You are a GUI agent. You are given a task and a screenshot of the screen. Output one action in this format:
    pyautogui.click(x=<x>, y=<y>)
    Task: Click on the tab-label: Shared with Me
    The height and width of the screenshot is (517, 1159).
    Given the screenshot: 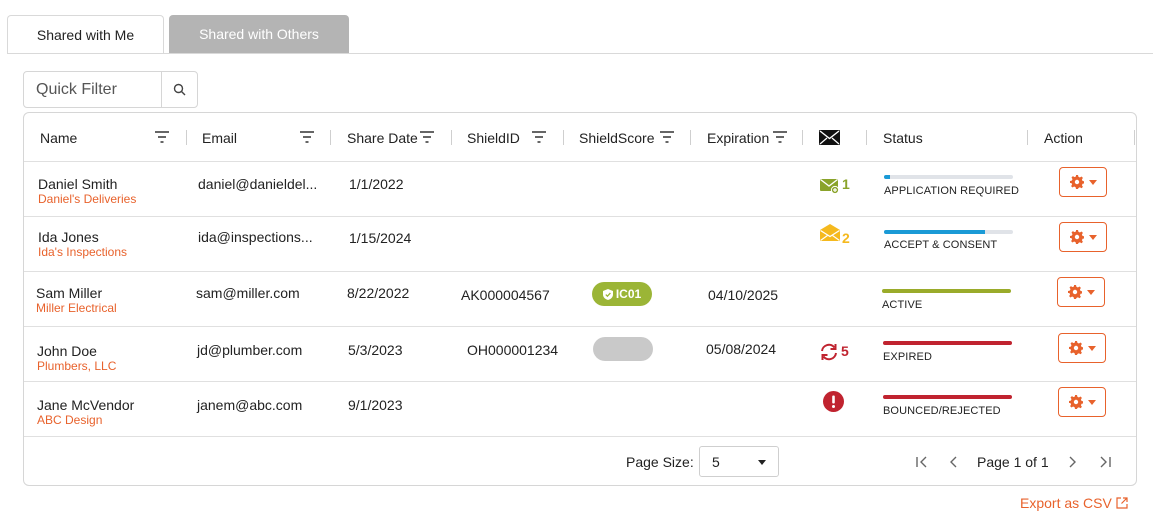 What is the action you would take?
    pyautogui.click(x=85, y=34)
    